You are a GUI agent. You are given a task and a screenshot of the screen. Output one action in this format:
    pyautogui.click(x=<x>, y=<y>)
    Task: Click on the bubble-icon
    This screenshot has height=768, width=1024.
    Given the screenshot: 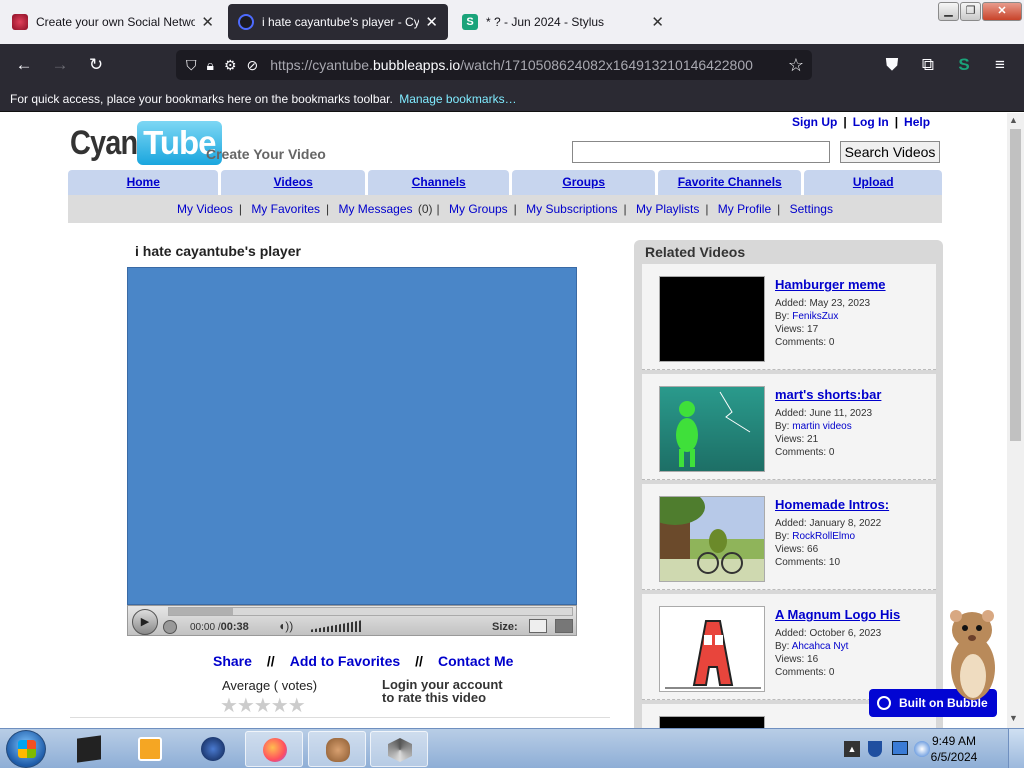 What is the action you would take?
    pyautogui.click(x=246, y=22)
    